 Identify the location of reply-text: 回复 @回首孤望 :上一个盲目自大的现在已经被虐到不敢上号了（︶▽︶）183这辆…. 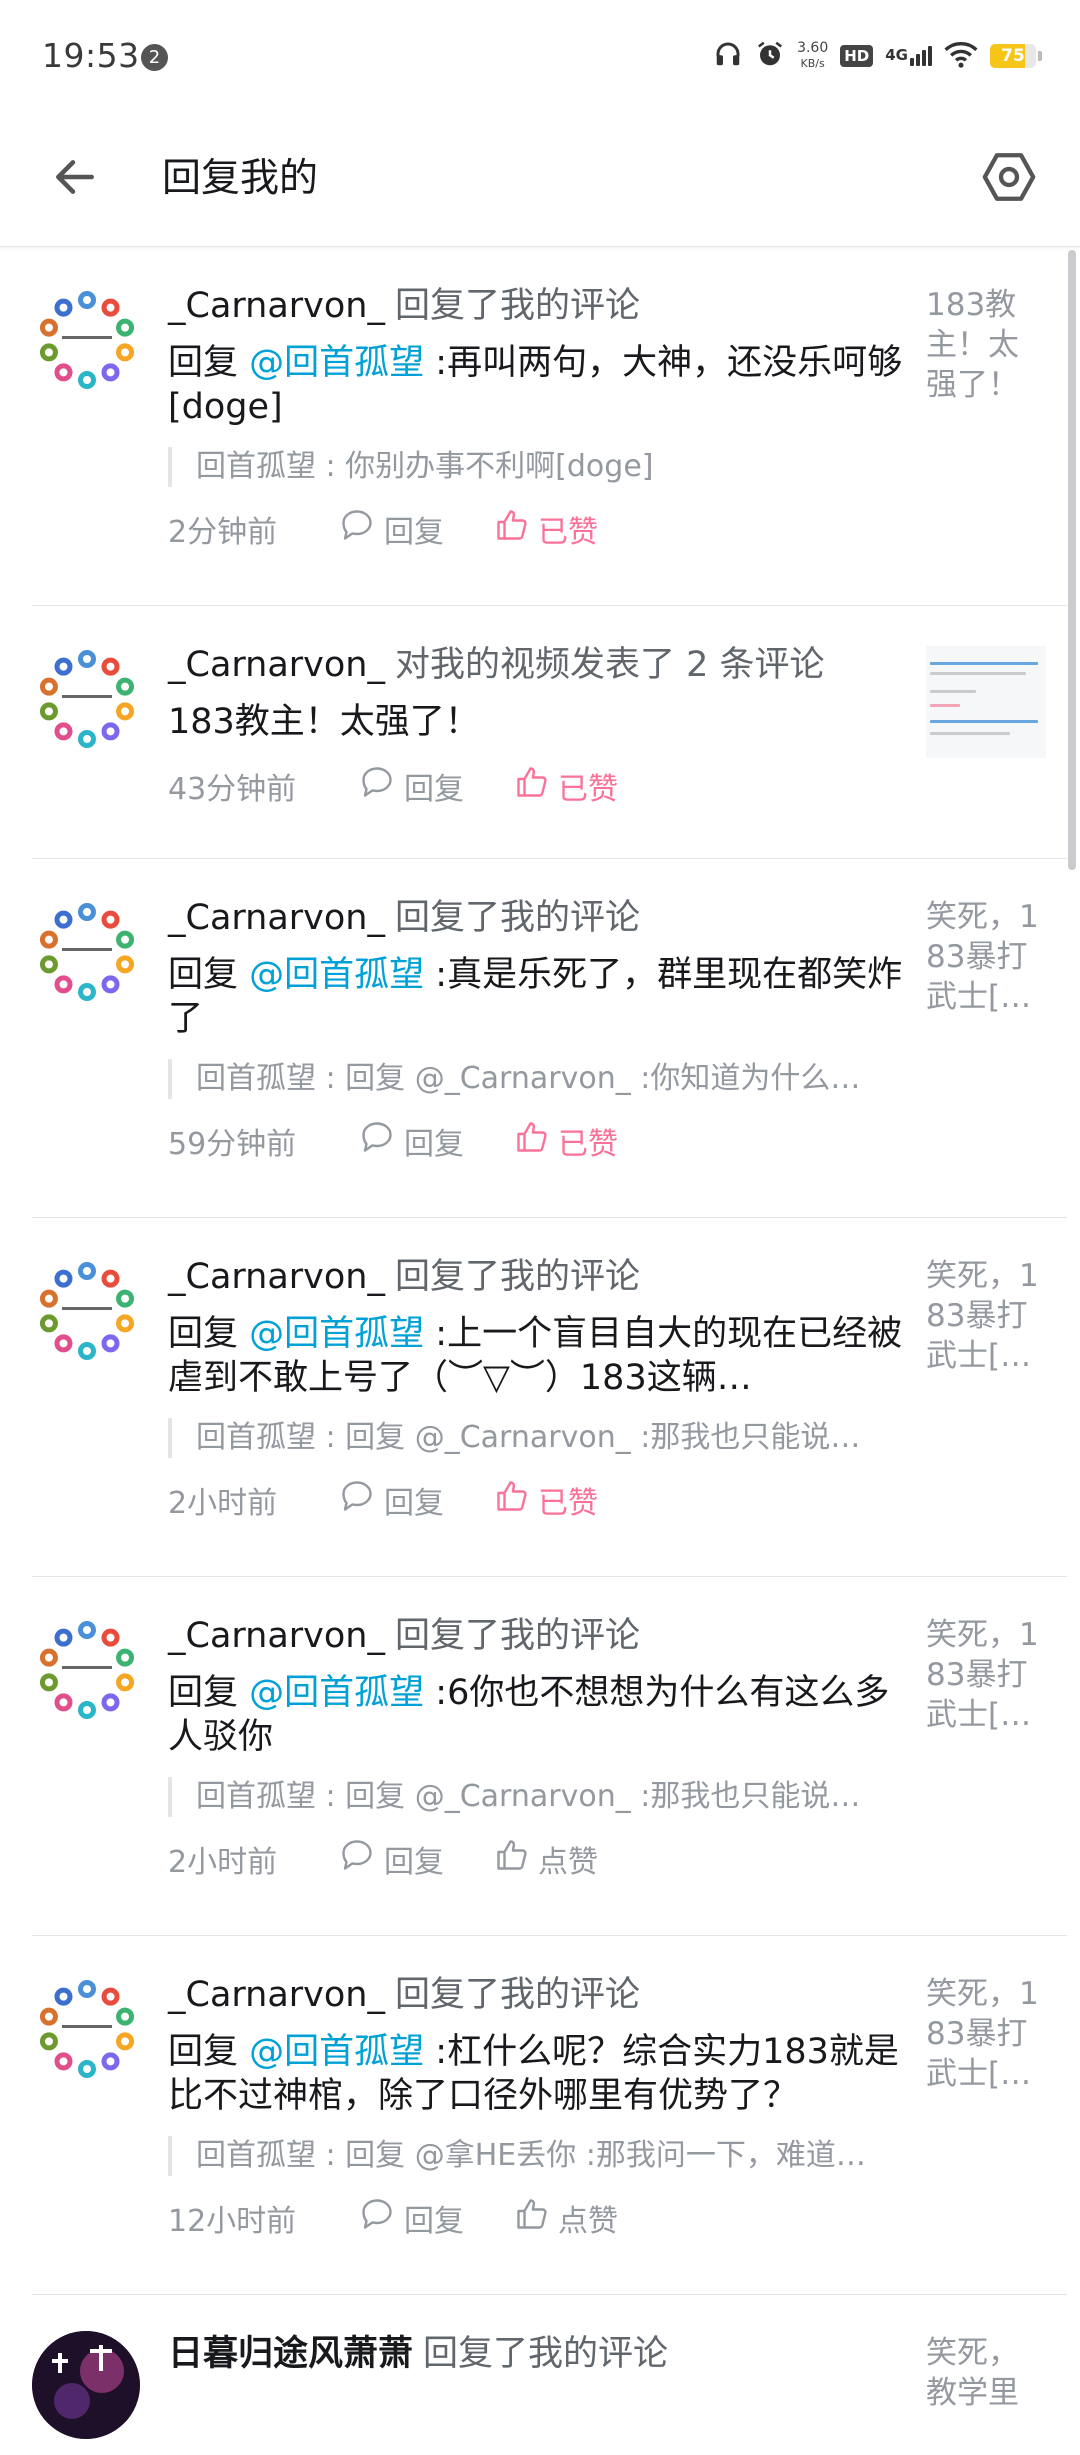
(543, 1356).